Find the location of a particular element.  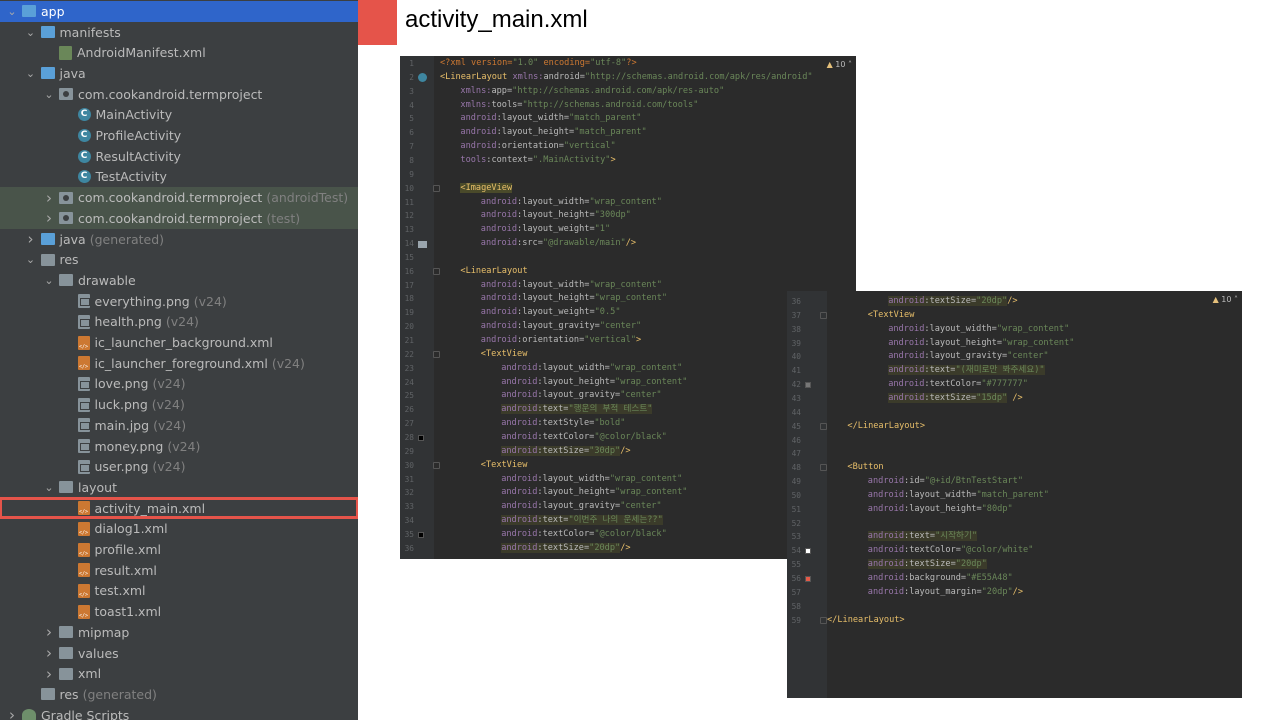

tree-item: › mipmap is located at coordinates (179, 632).